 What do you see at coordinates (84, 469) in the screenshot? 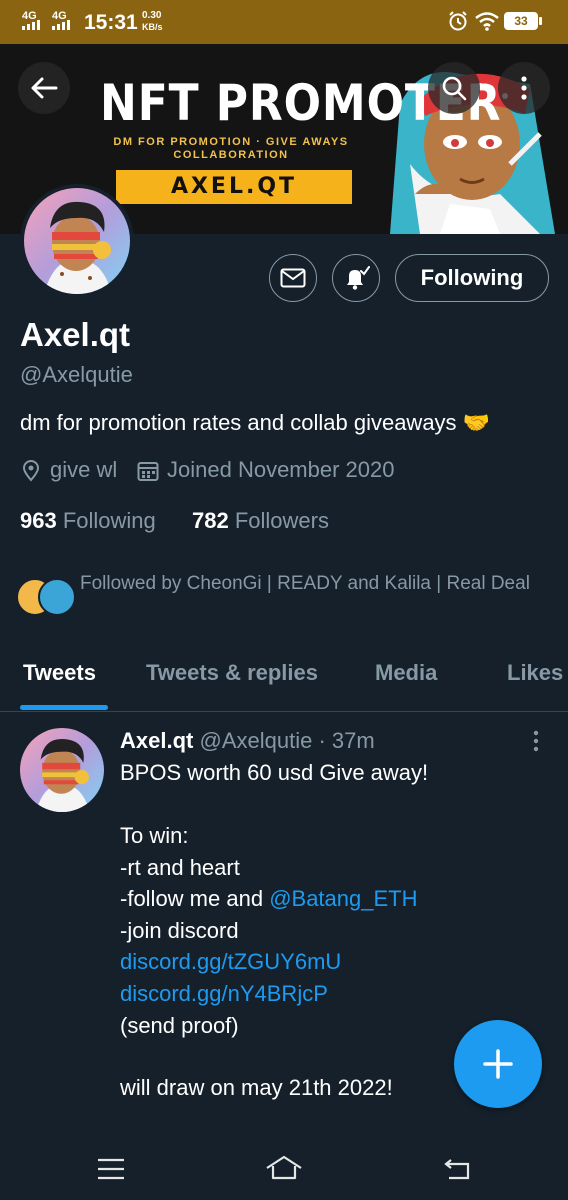
I see `profile-location: give wl` at bounding box center [84, 469].